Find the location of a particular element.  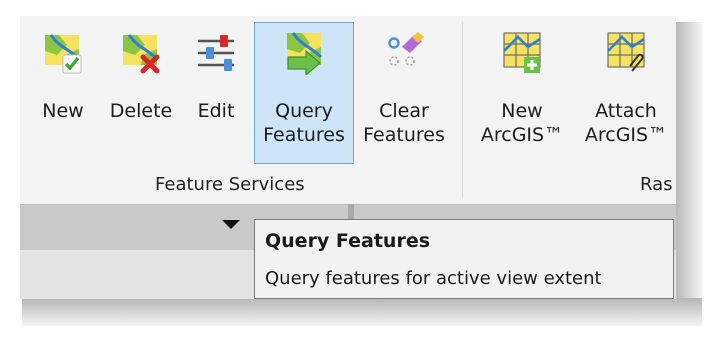

clear-features-button-label: Clear Features is located at coordinates (404, 123).